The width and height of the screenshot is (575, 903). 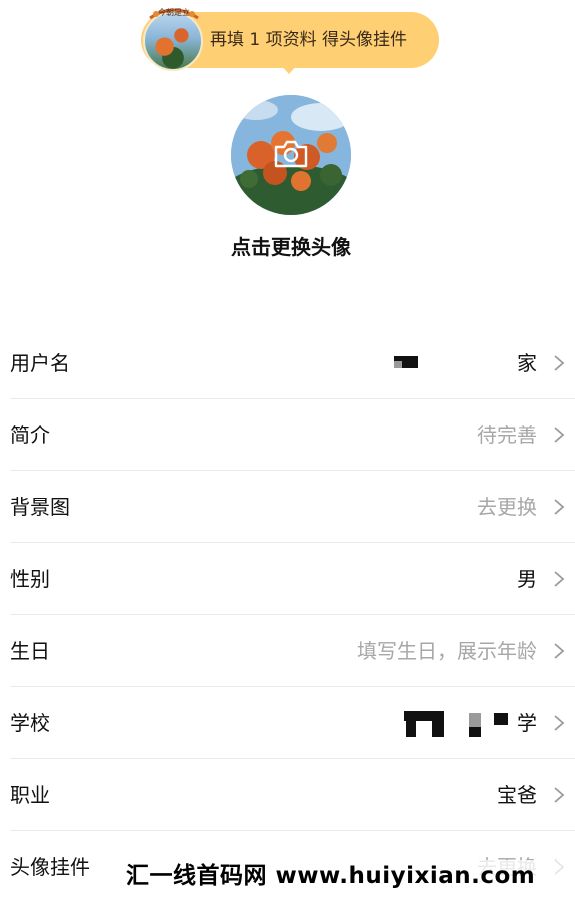 I want to click on row-value: 家, so click(x=527, y=363).